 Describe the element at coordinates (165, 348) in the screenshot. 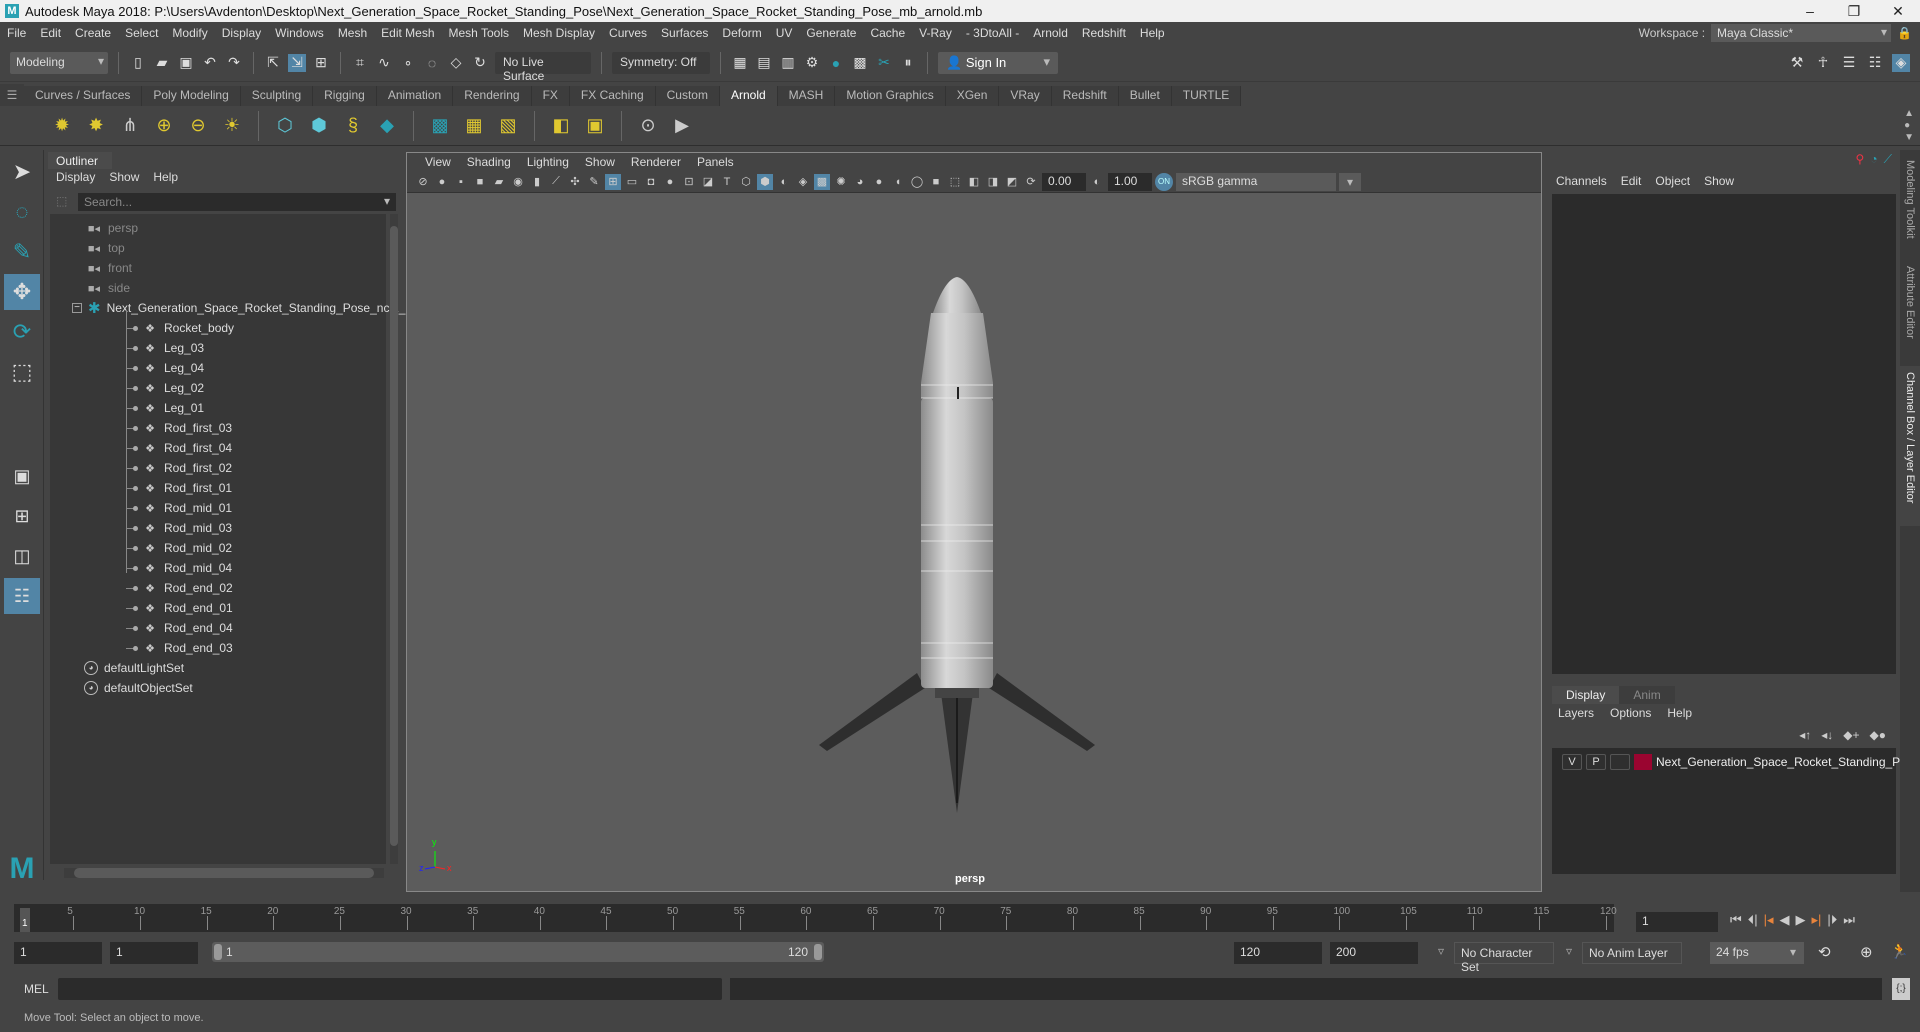

I see `outliner-item: ❖ Leg_03` at that location.